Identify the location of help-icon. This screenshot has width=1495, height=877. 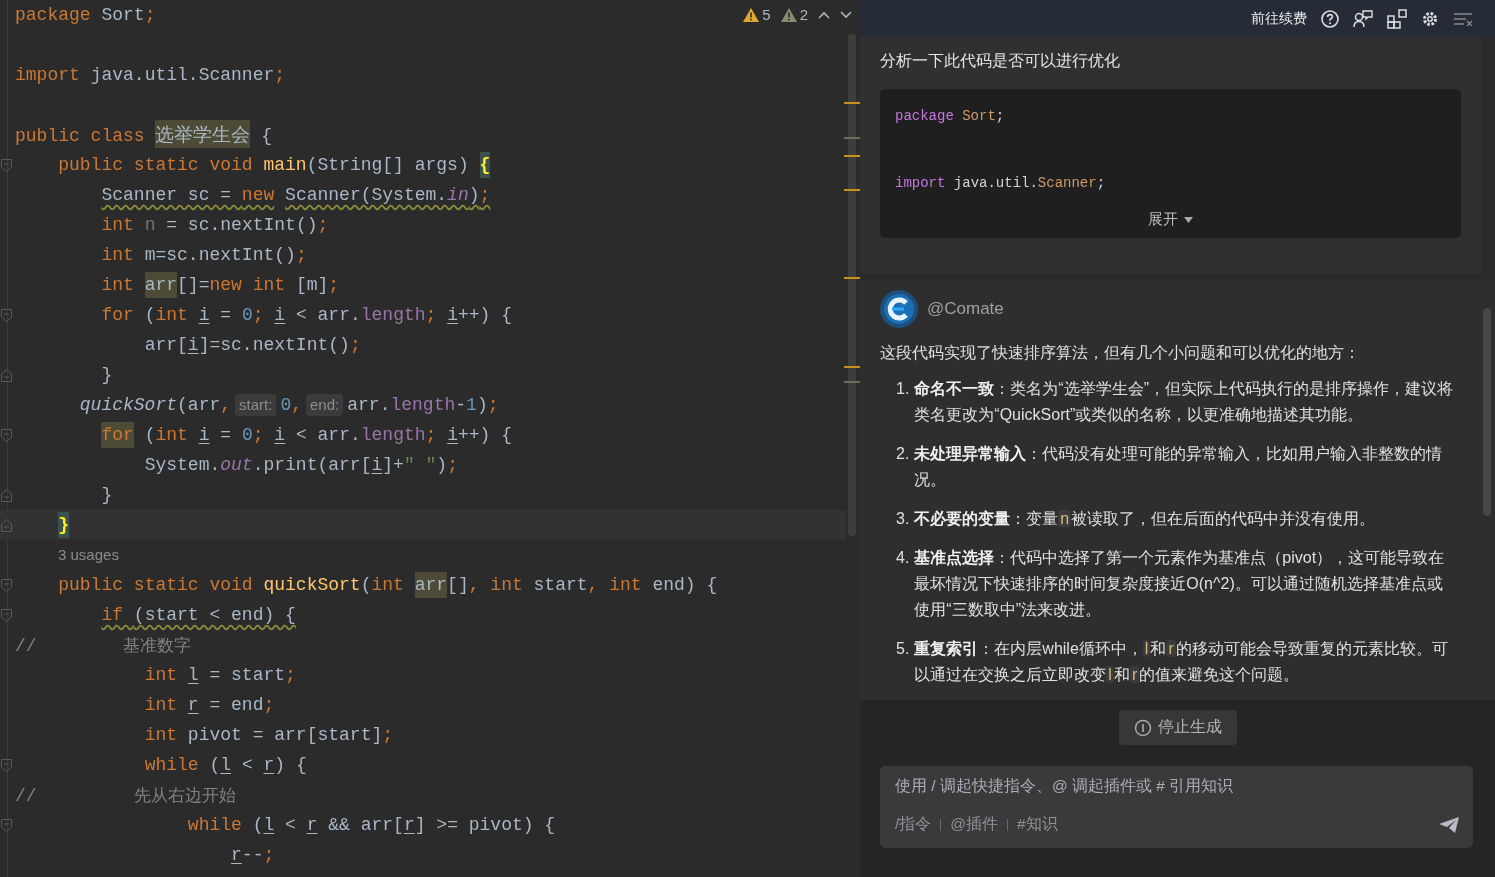
(1330, 18).